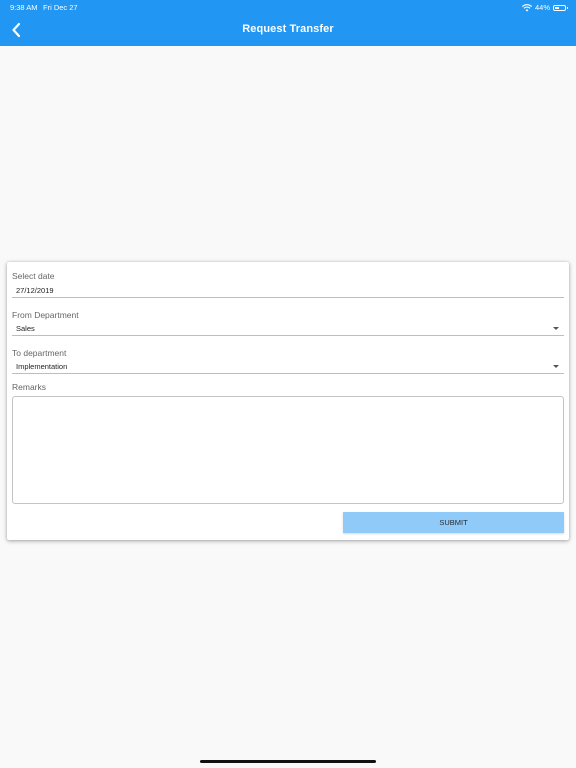 The height and width of the screenshot is (768, 576). What do you see at coordinates (526, 7) in the screenshot?
I see `wifi-icon` at bounding box center [526, 7].